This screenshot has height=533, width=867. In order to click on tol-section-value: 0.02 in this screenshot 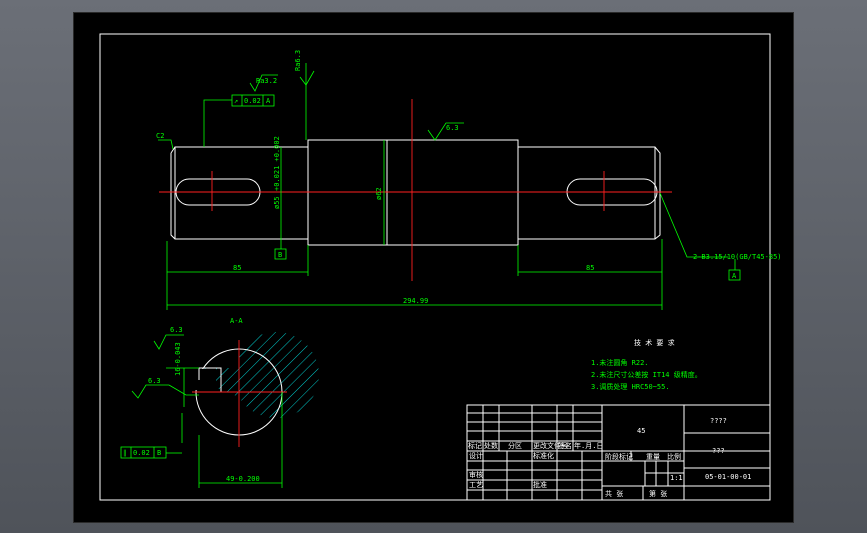, I will do `click(141, 453)`.